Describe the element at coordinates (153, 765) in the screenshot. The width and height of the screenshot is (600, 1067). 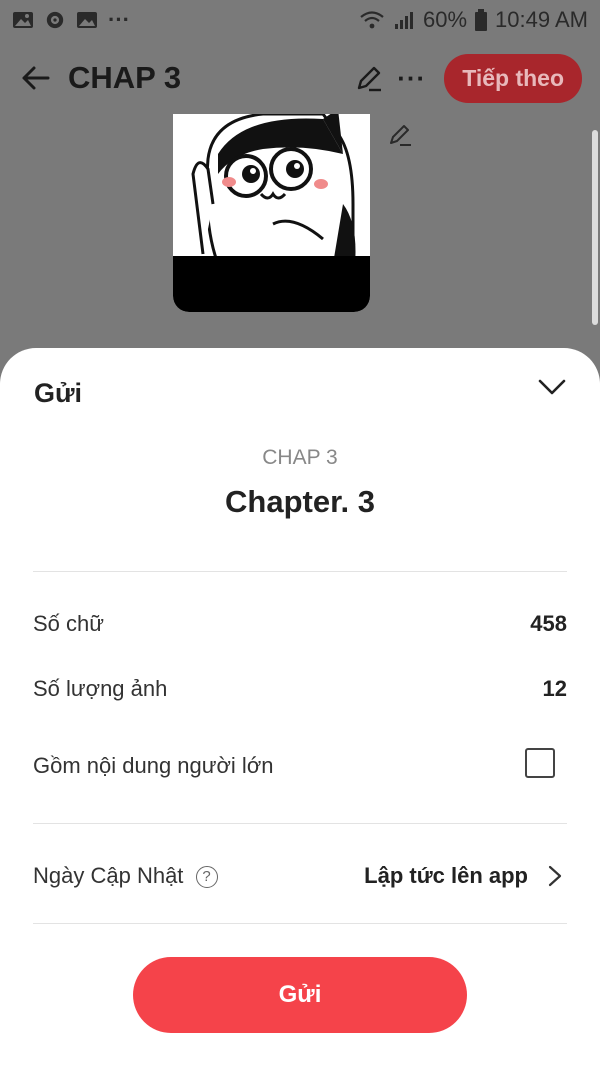
I see `adult-content-label: Gồm nội dung người lớn` at that location.